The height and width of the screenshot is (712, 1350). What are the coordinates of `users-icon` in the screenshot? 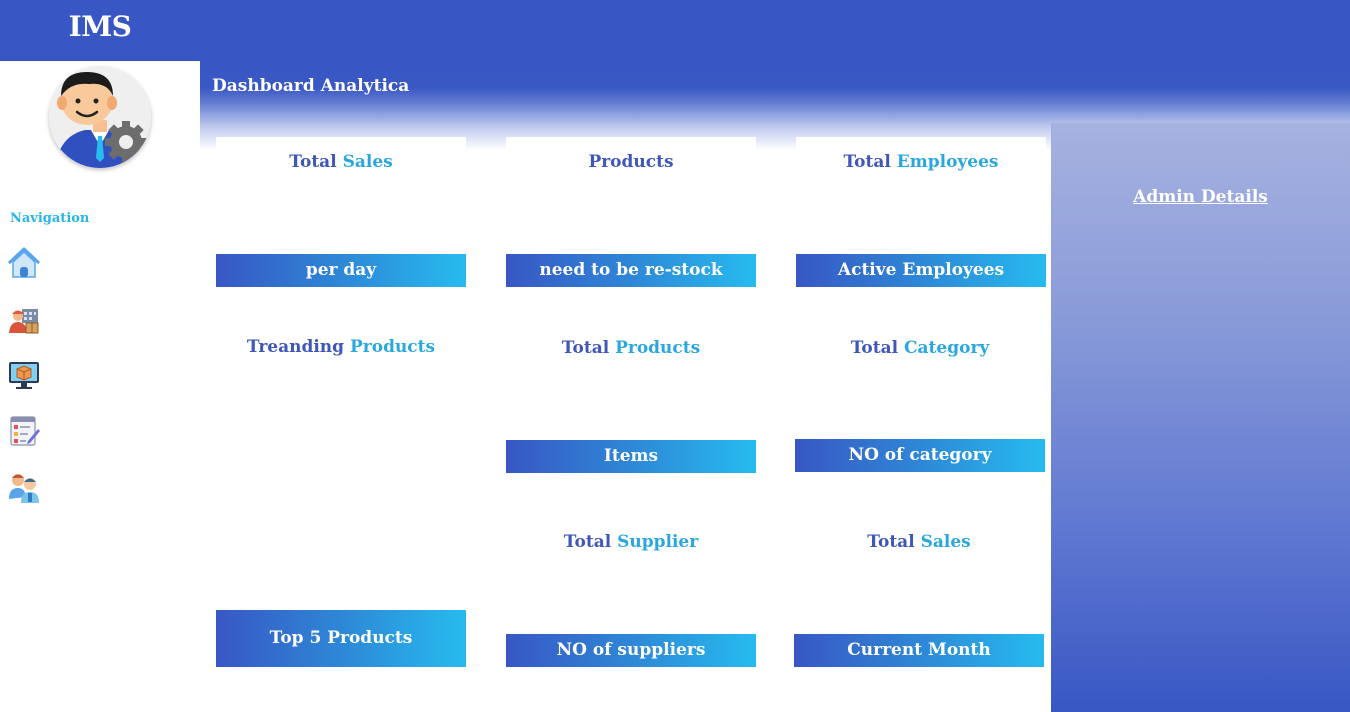 It's located at (24, 488).